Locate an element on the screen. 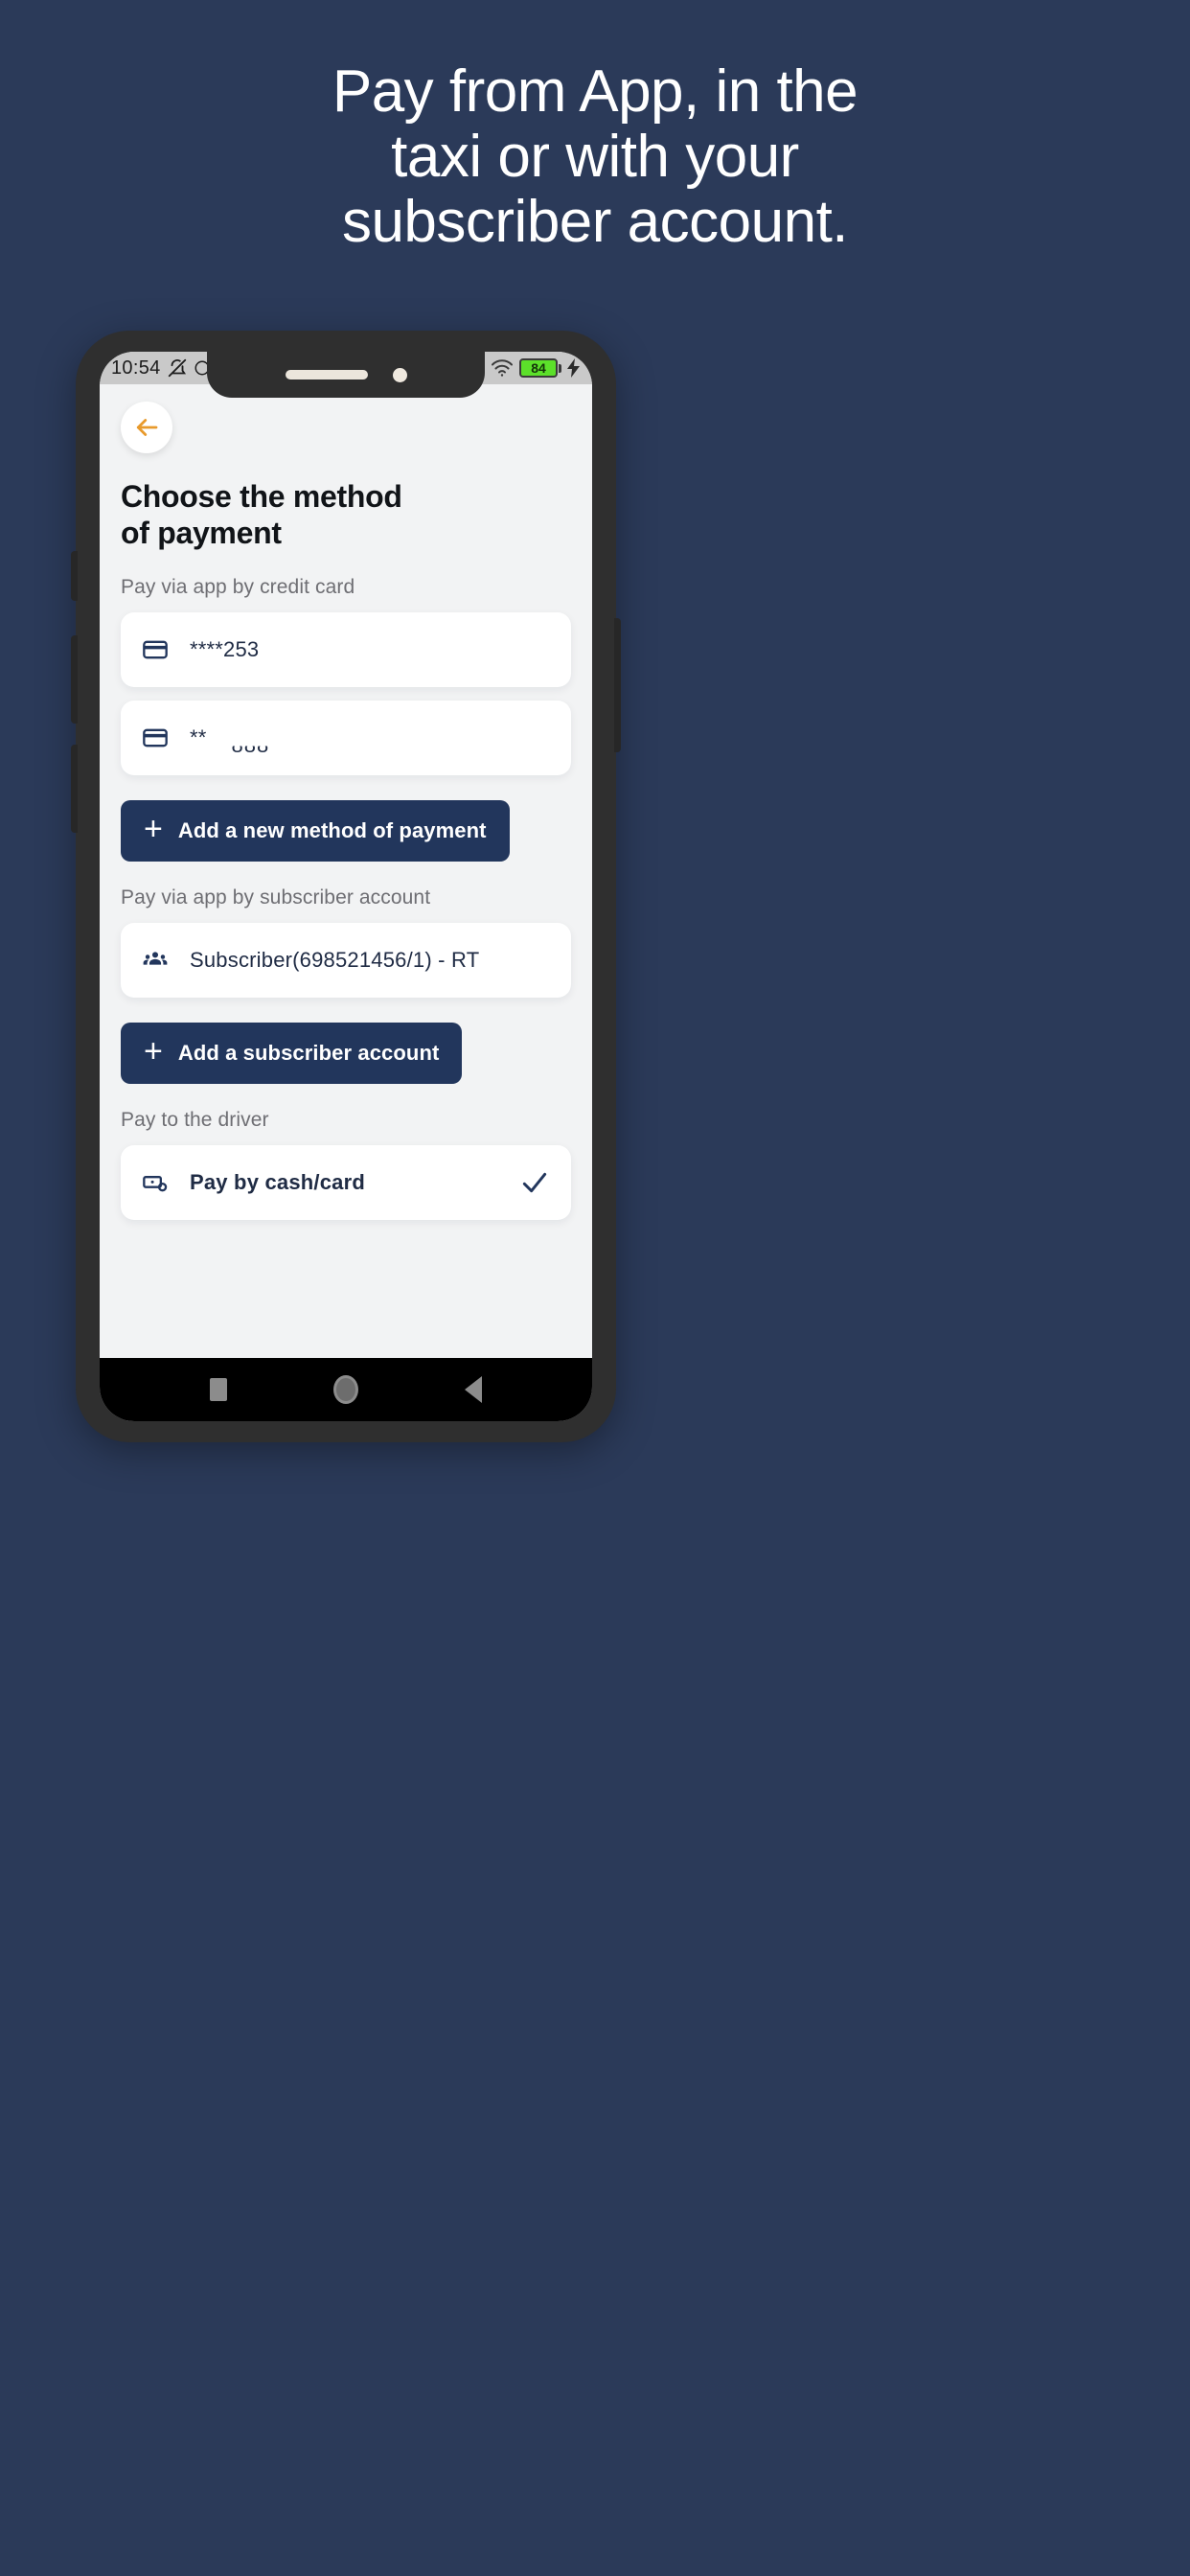  add-subscriber-account-button: + Add a subscriber account is located at coordinates (292, 1053).